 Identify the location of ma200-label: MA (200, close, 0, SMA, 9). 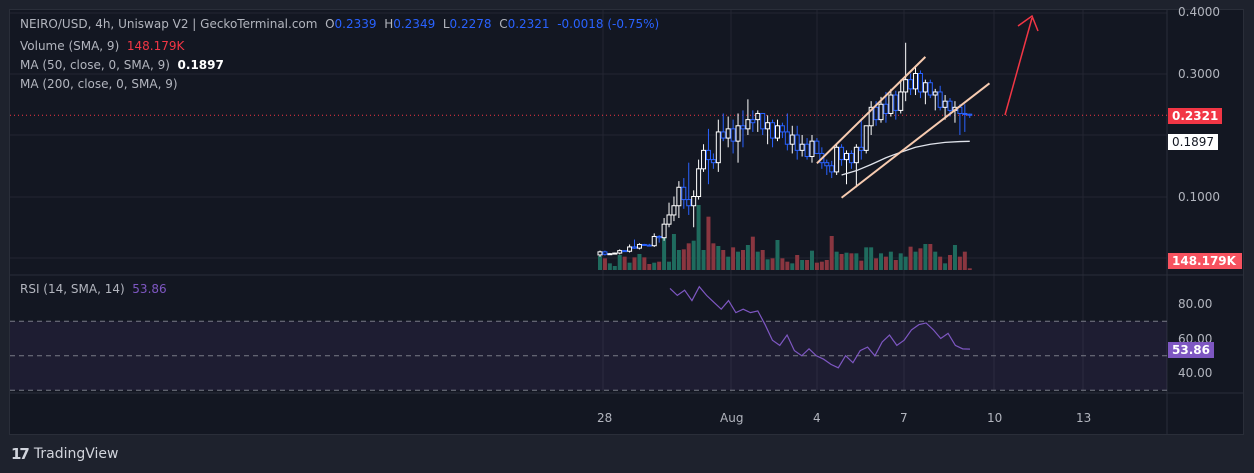
(99, 84).